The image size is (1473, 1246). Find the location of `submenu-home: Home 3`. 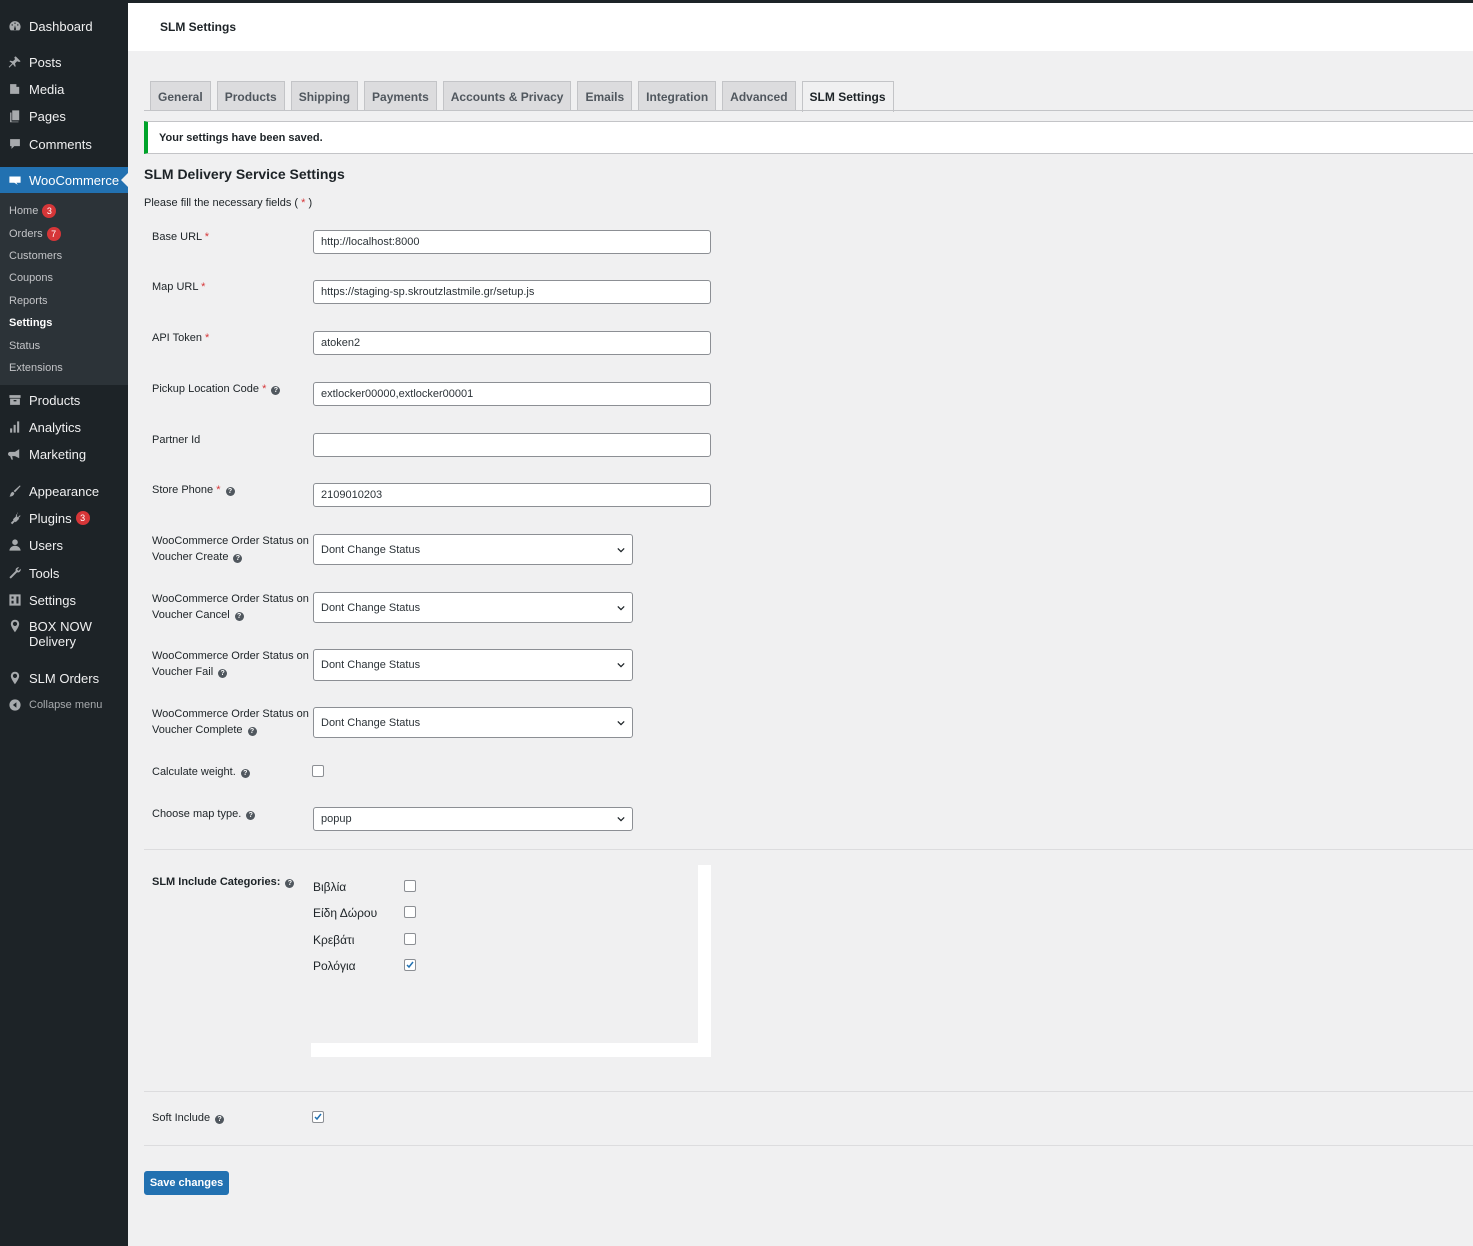

submenu-home: Home 3 is located at coordinates (33, 211).